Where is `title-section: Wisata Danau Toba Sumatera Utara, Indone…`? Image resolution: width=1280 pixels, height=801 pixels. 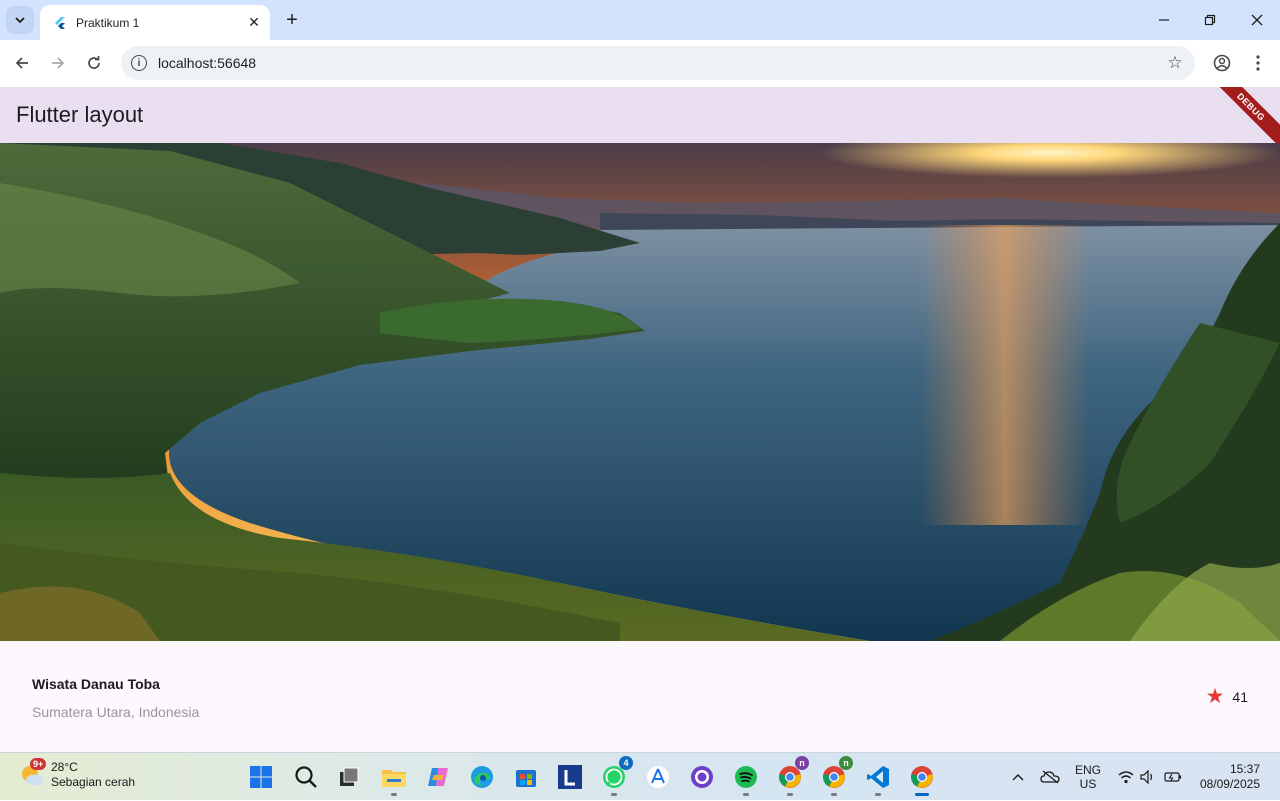 title-section: Wisata Danau Toba Sumatera Utara, Indone… is located at coordinates (640, 696).